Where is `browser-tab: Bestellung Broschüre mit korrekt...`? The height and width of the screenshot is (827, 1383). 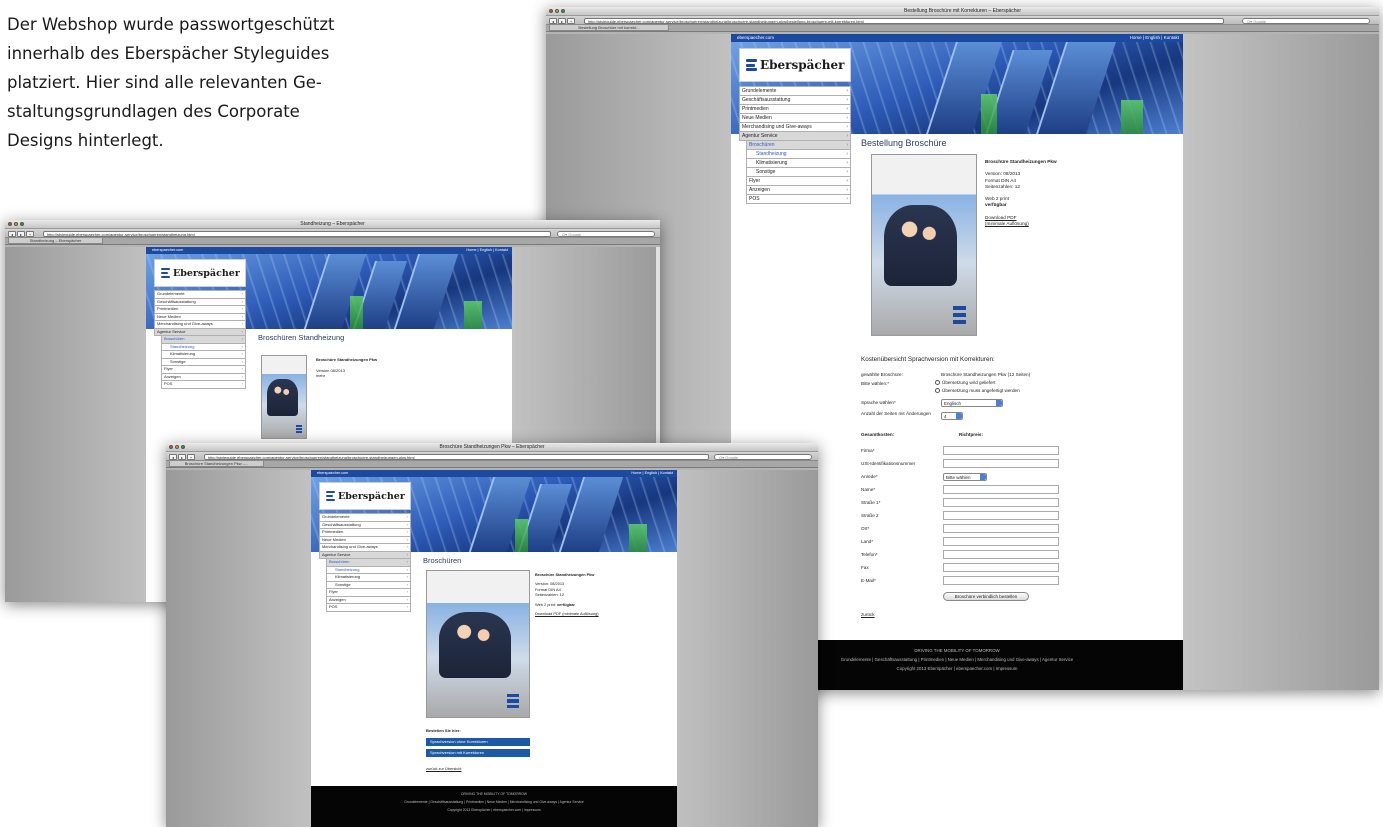 browser-tab: Bestellung Broschüre mit korrekt... is located at coordinates (609, 28).